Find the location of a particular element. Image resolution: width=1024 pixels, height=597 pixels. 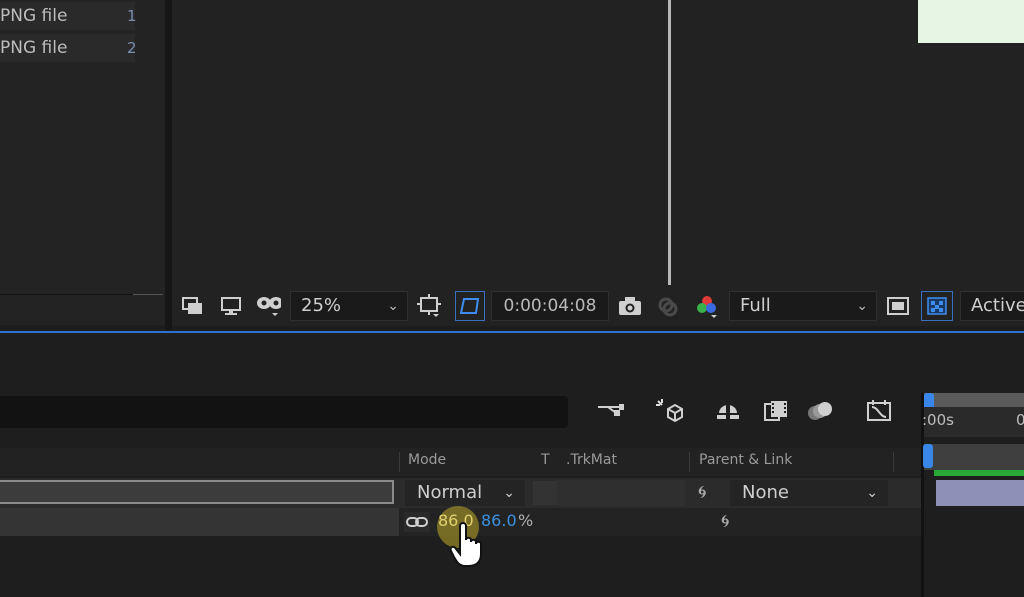

snapshot-icon is located at coordinates (630, 306).